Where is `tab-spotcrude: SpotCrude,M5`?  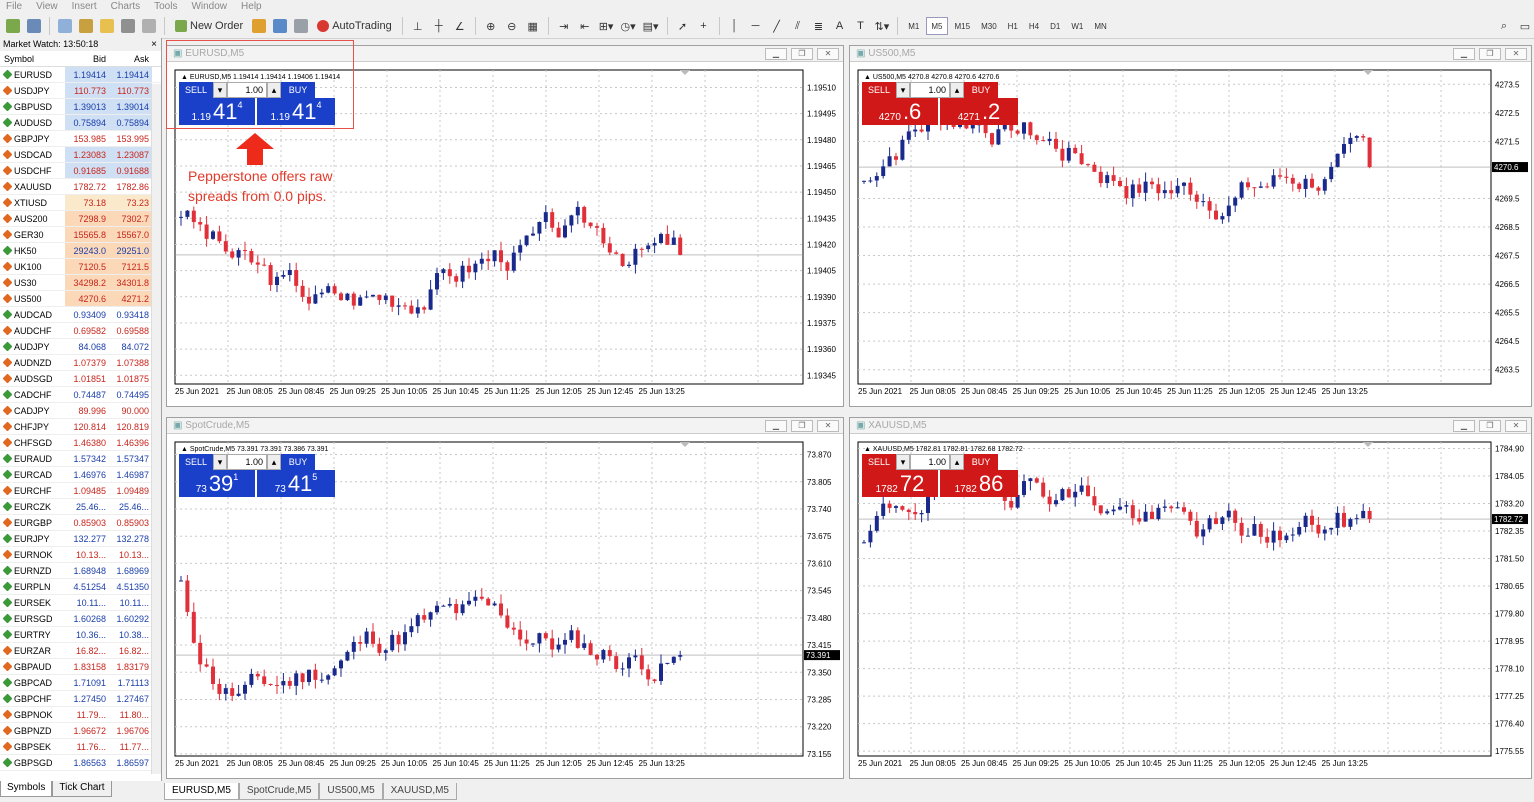 tab-spotcrude: SpotCrude,M5 is located at coordinates (279, 791).